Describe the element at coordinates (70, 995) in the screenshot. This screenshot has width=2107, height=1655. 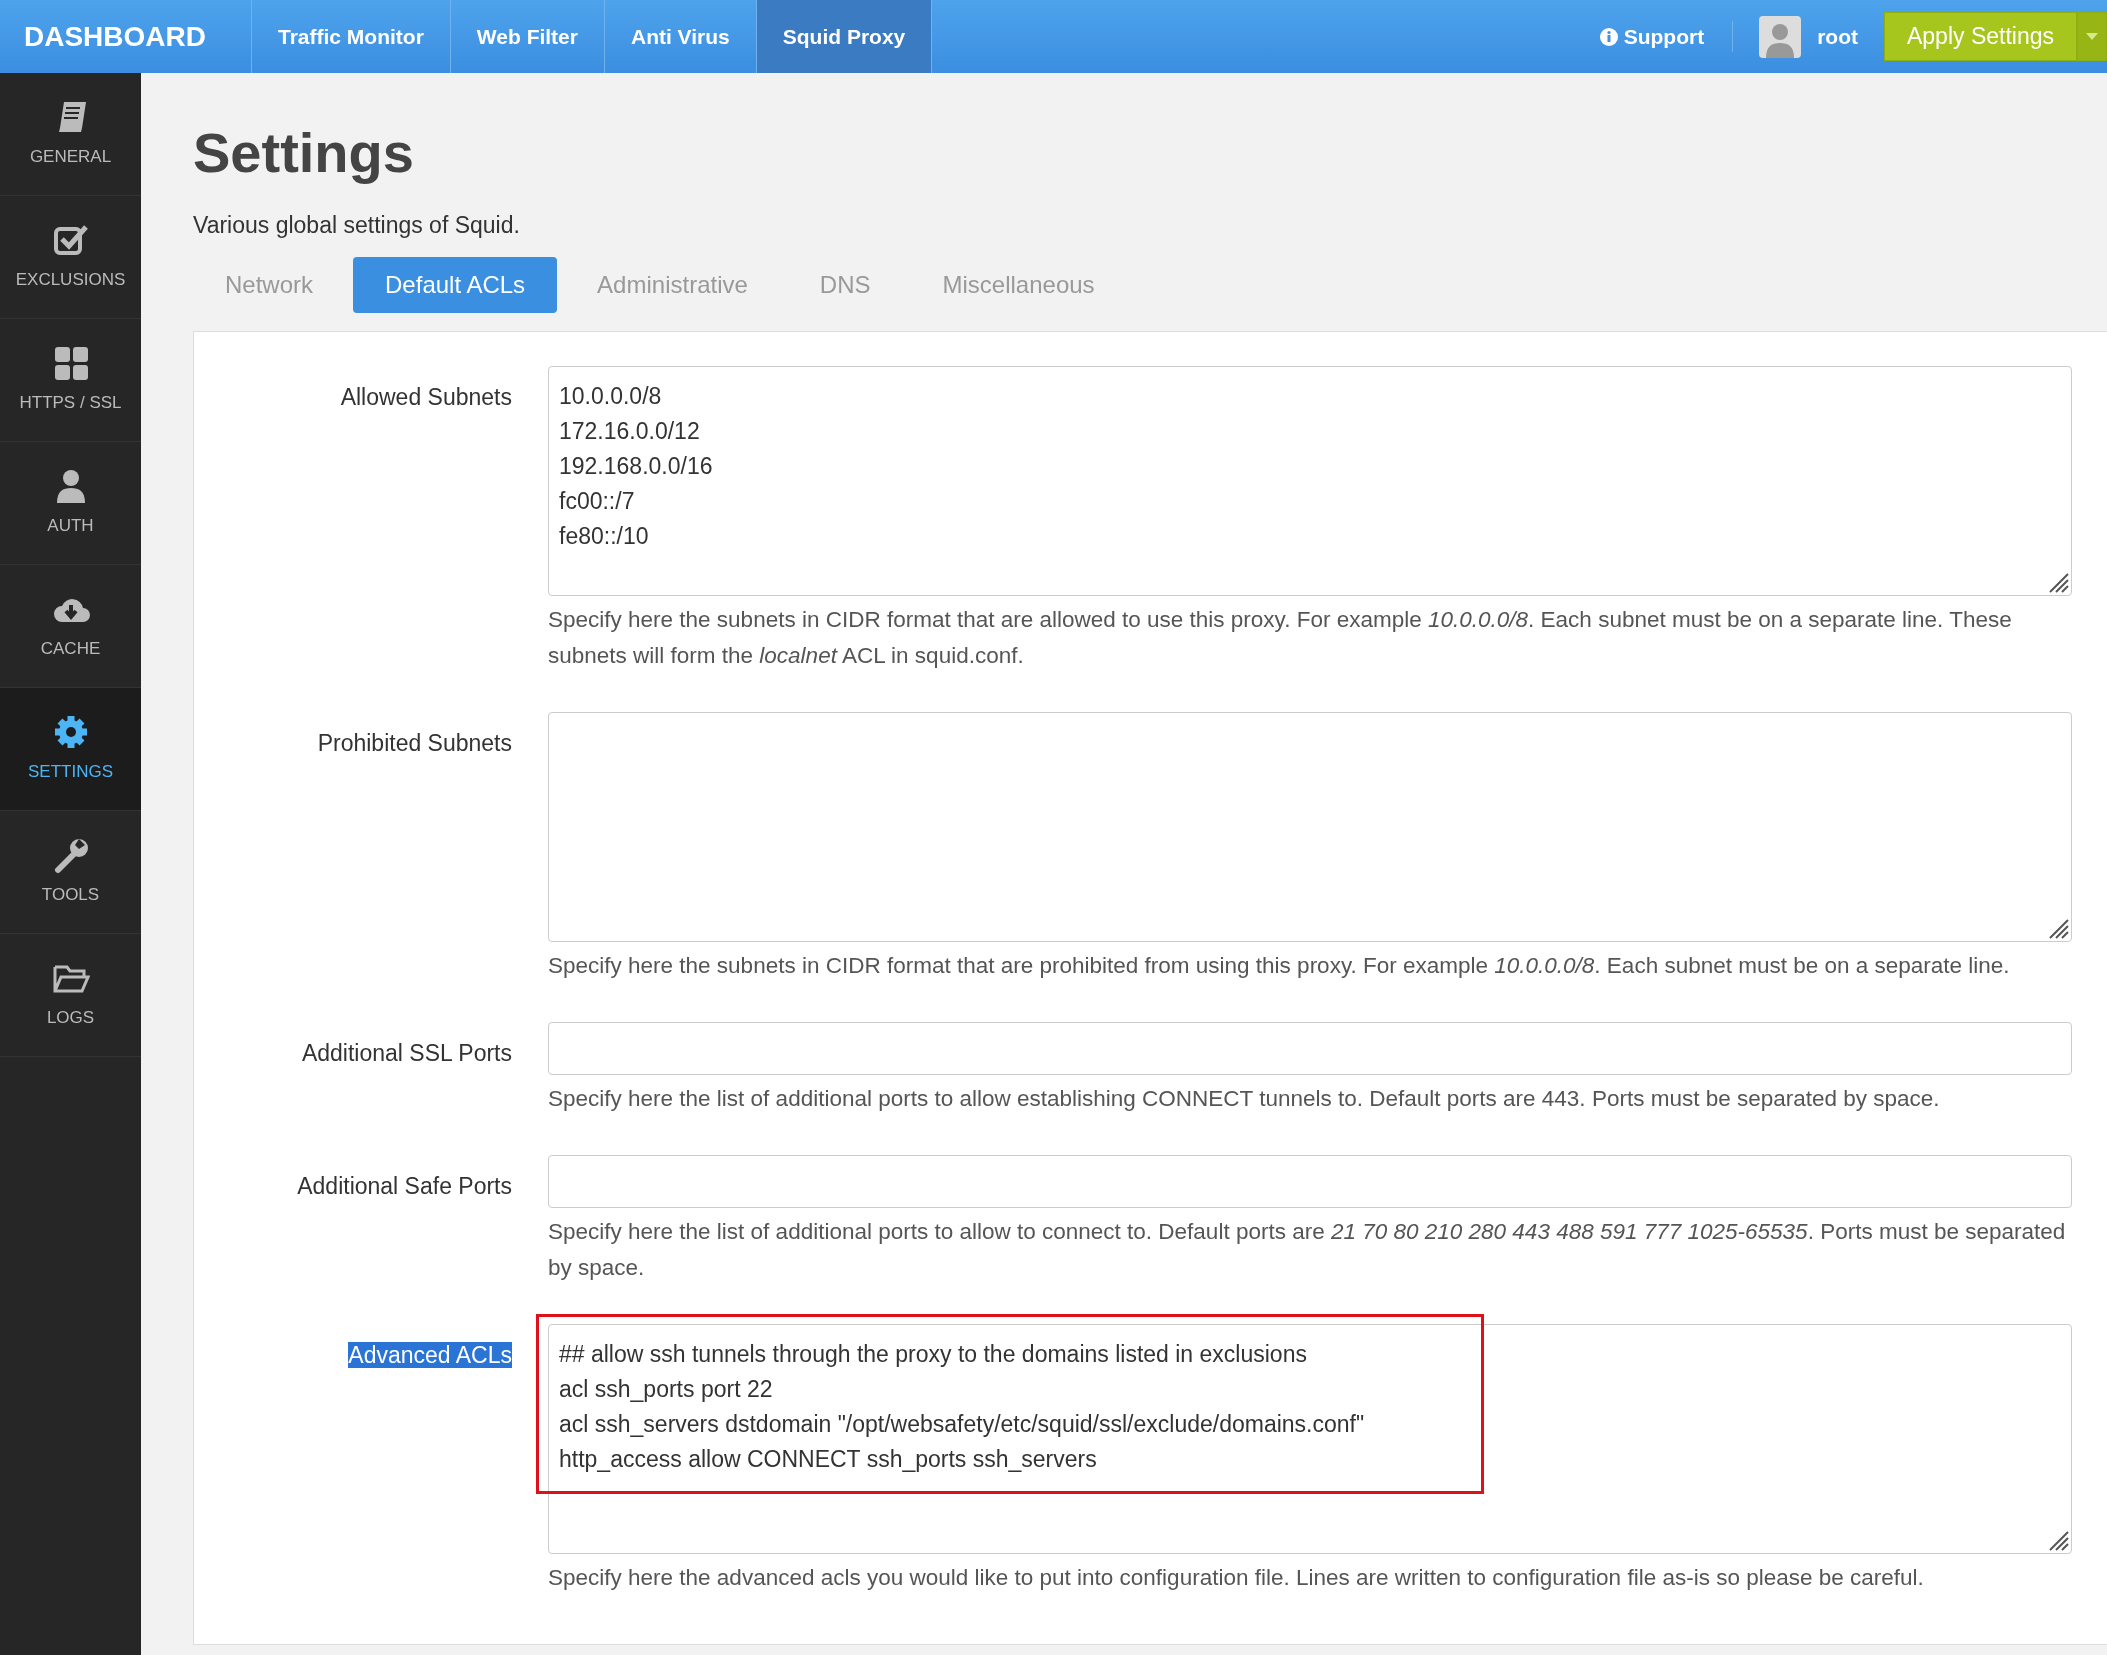
I see `sidebar-item: LOGS` at that location.